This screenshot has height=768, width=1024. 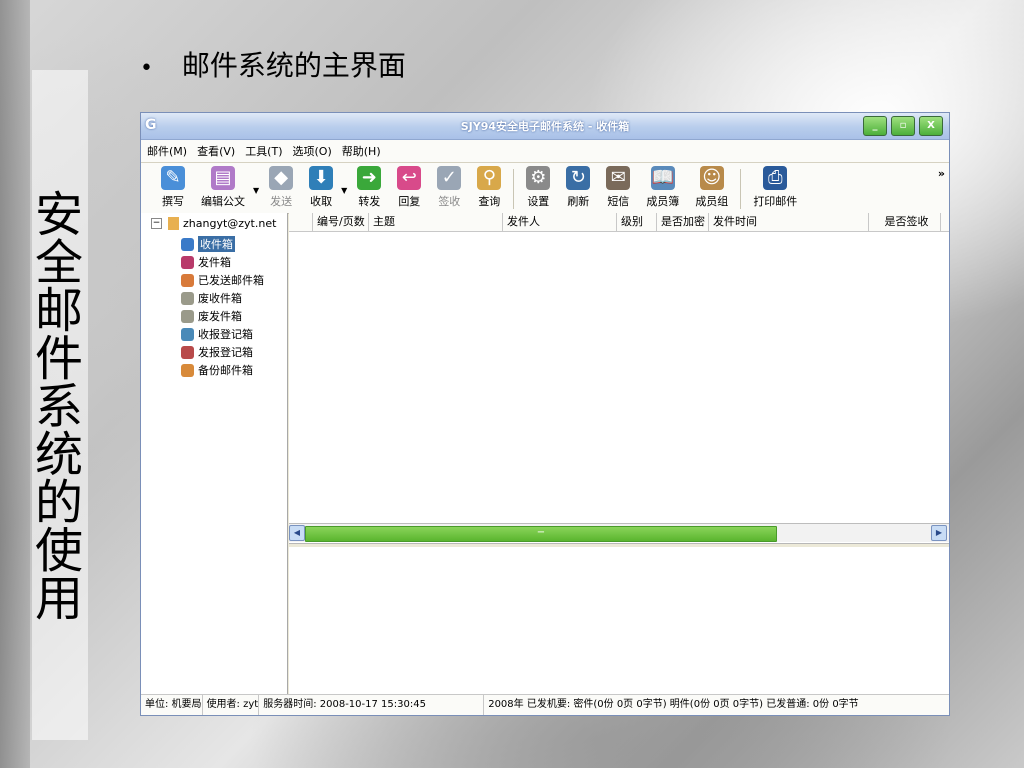 I want to click on sign-button: ✓ 签收, so click(x=449, y=189).